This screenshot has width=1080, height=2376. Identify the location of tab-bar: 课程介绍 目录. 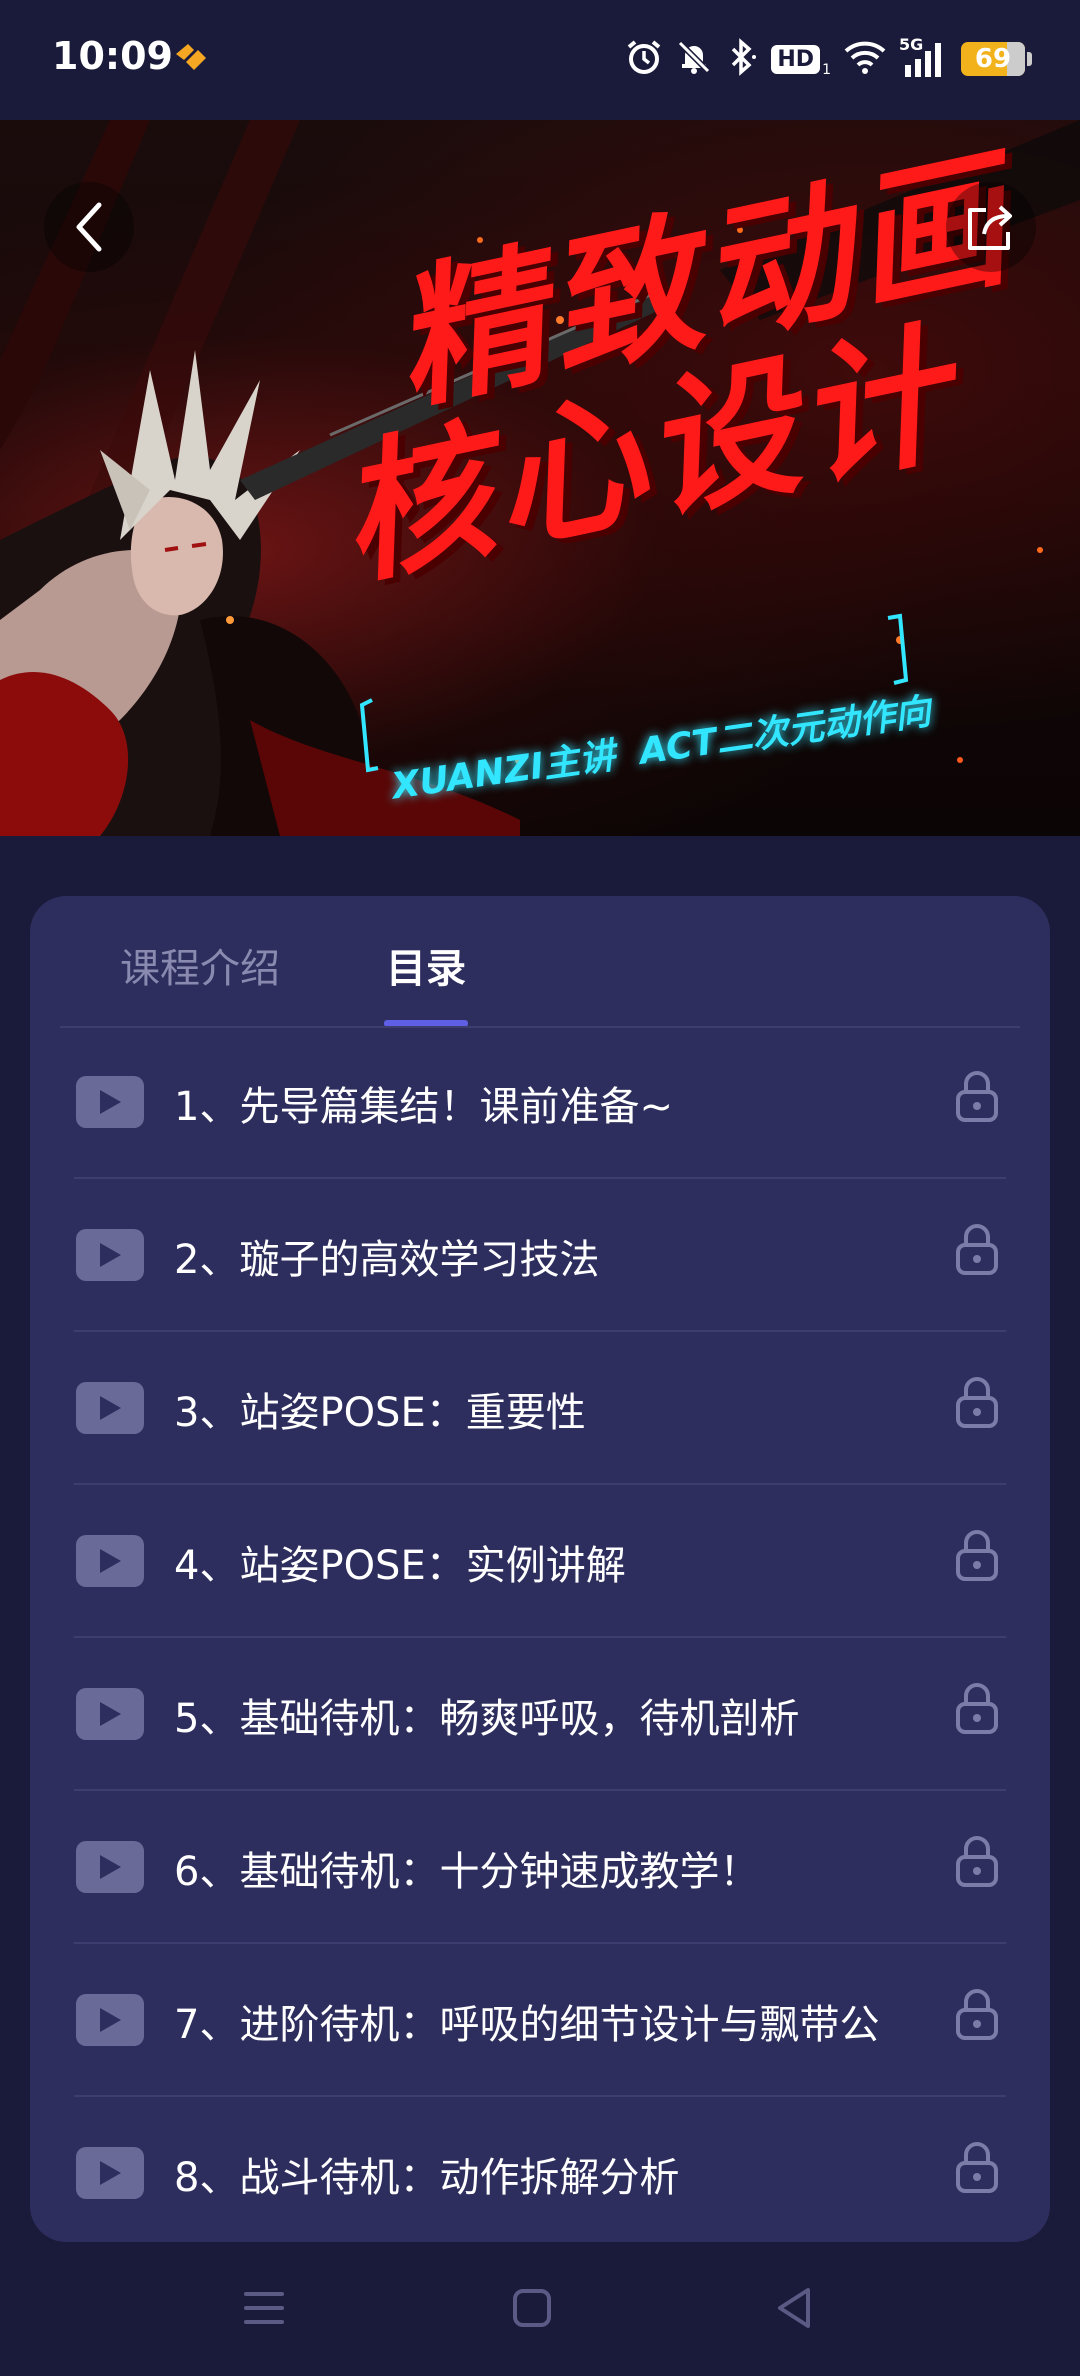
(540, 961).